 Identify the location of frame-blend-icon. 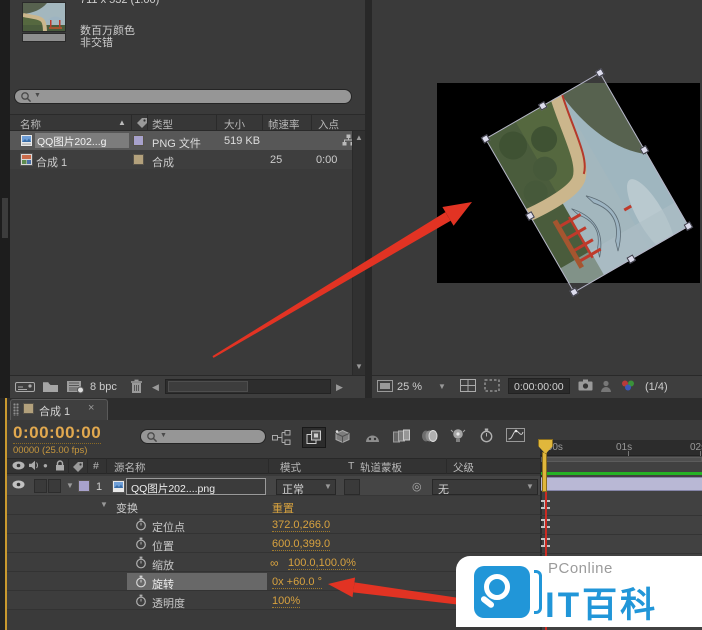
(402, 438).